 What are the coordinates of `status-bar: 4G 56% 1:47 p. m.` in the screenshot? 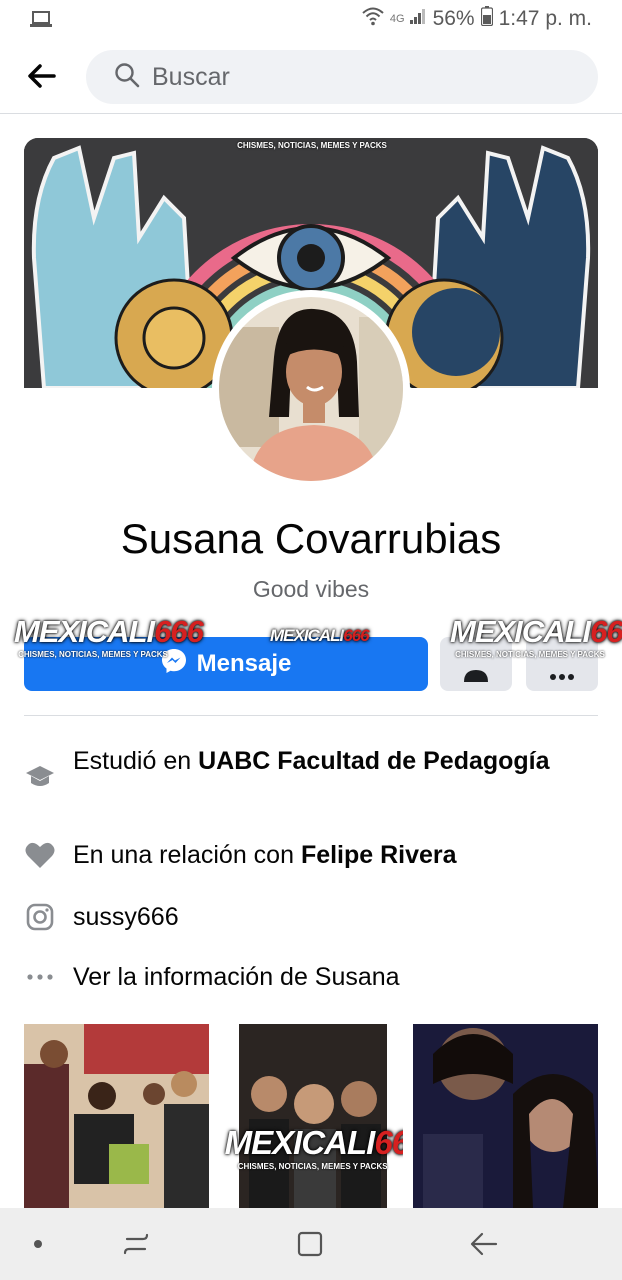 It's located at (311, 20).